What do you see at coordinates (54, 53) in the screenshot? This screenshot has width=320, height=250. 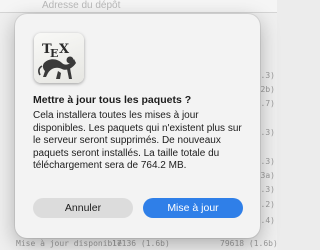 I see `svg-text: E` at bounding box center [54, 53].